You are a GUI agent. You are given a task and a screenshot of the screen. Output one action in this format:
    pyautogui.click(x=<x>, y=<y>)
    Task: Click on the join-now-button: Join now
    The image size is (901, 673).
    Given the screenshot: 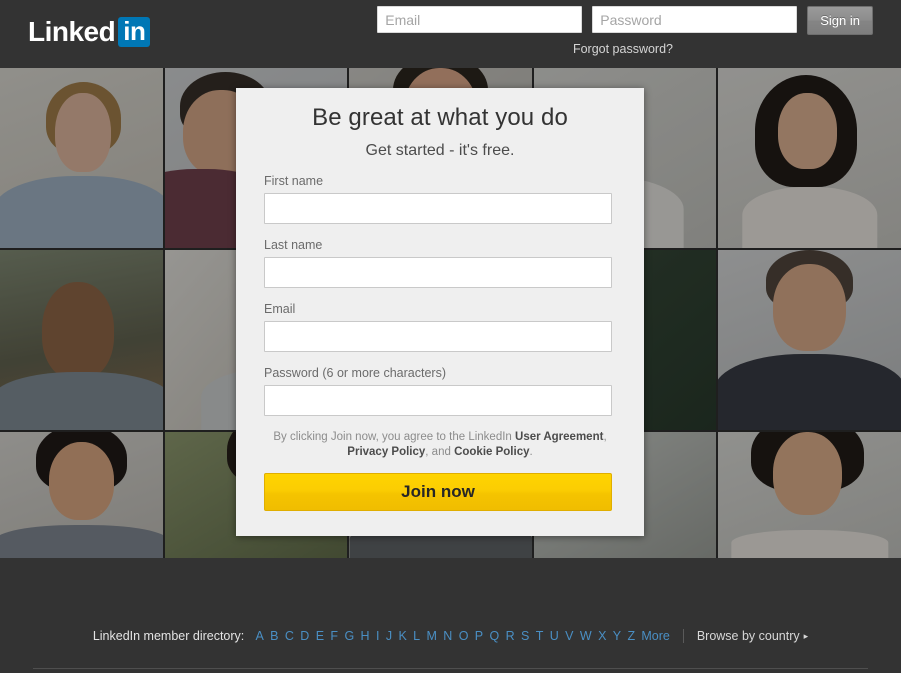 What is the action you would take?
    pyautogui.click(x=438, y=492)
    